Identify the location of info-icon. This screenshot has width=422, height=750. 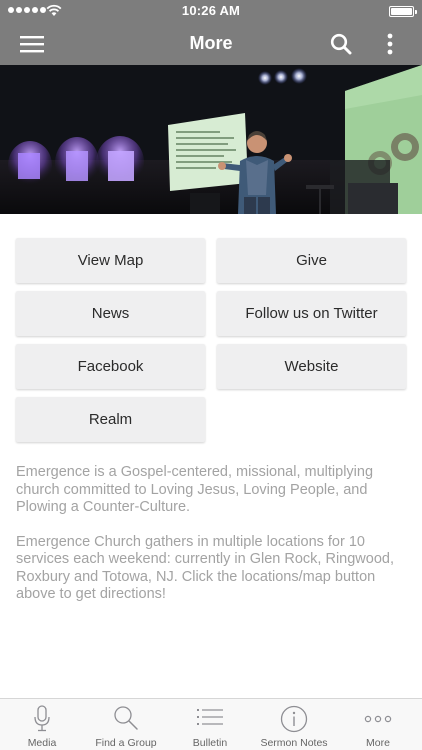
(294, 719).